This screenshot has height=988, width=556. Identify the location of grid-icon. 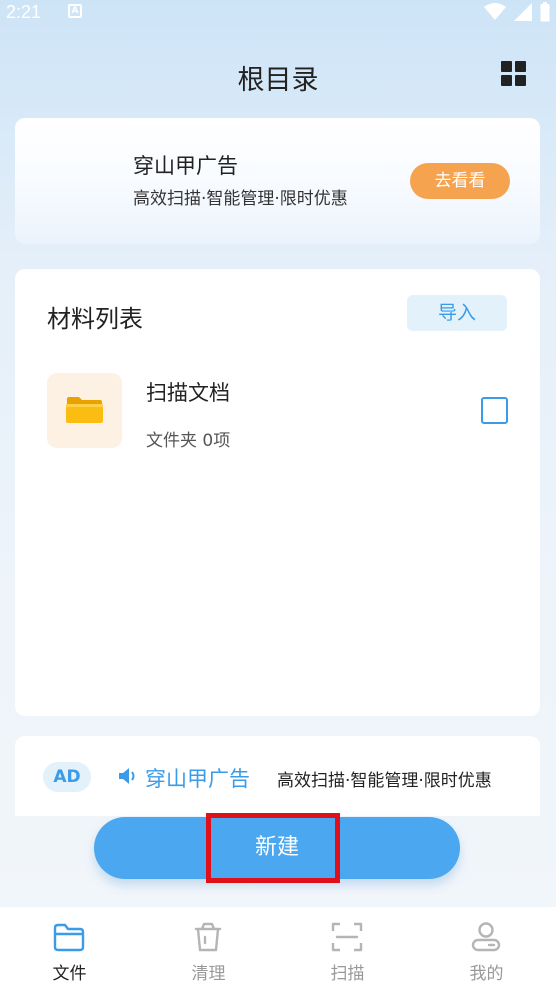
(514, 74).